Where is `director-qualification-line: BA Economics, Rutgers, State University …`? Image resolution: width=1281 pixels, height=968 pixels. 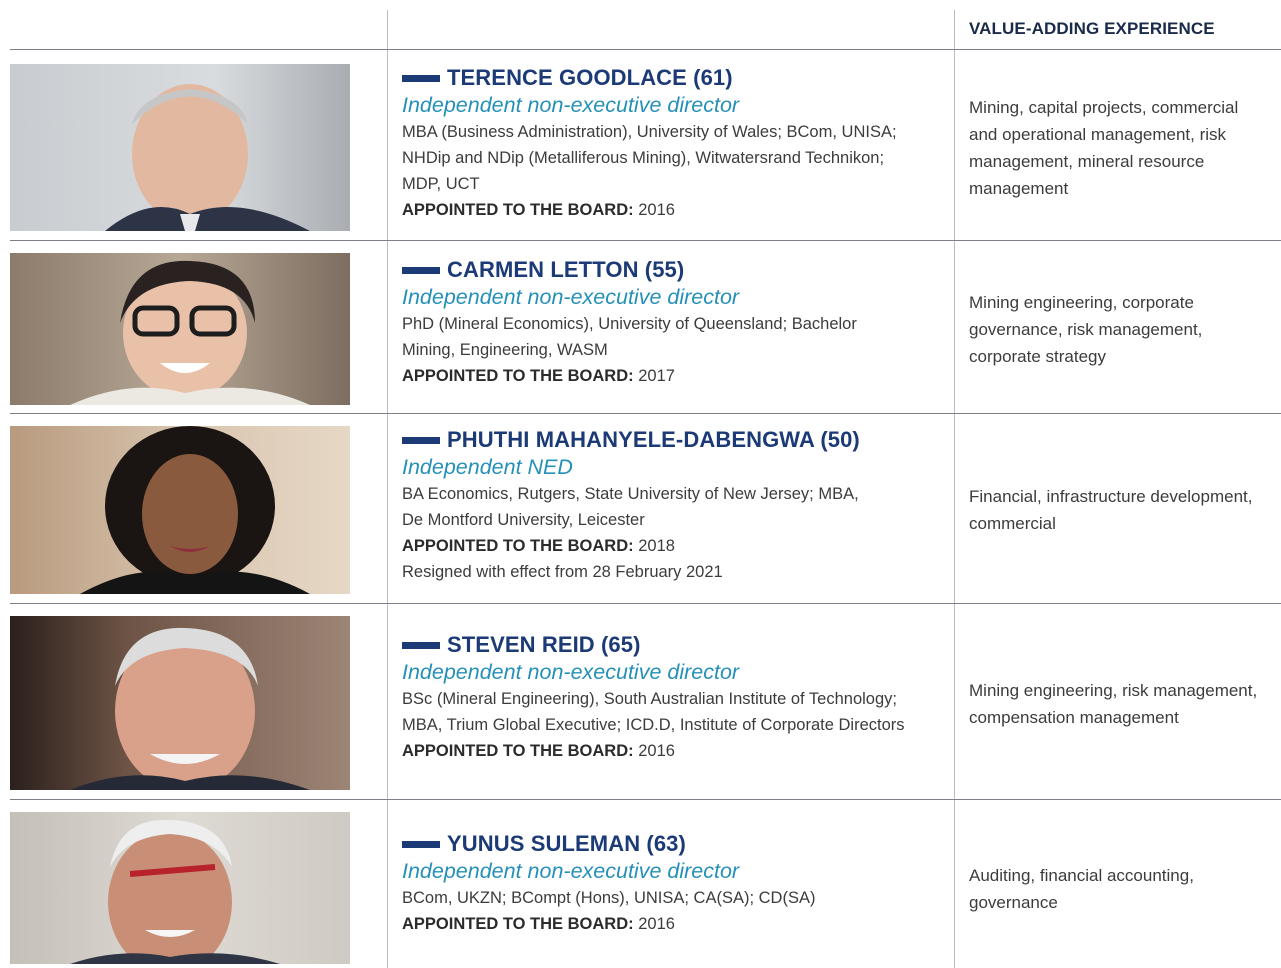
director-qualification-line: BA Economics, Rutgers, State University … is located at coordinates (630, 494).